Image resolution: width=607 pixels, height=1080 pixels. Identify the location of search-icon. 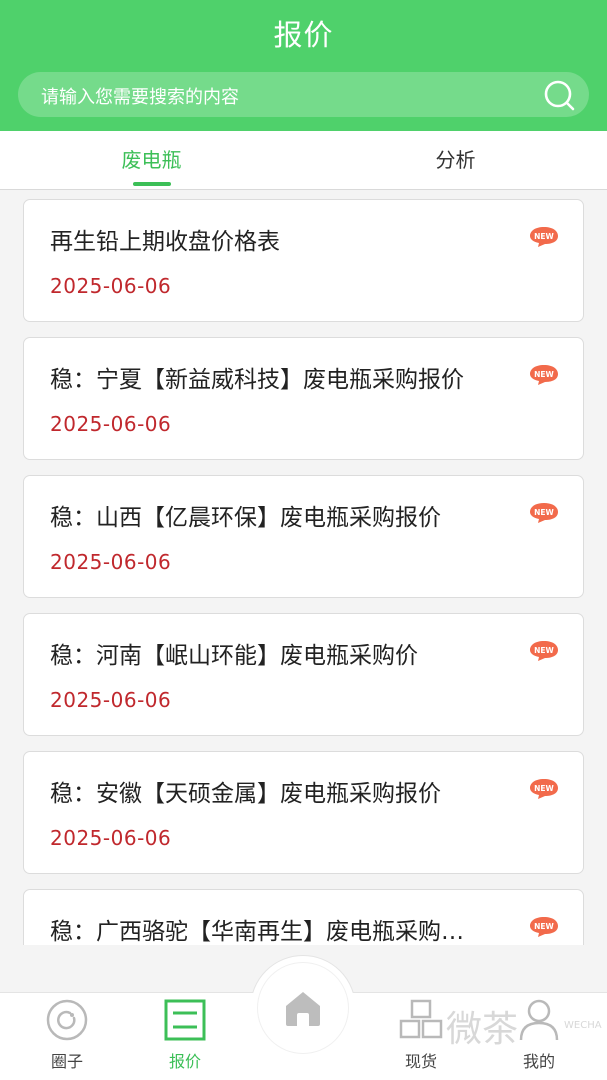
(559, 95).